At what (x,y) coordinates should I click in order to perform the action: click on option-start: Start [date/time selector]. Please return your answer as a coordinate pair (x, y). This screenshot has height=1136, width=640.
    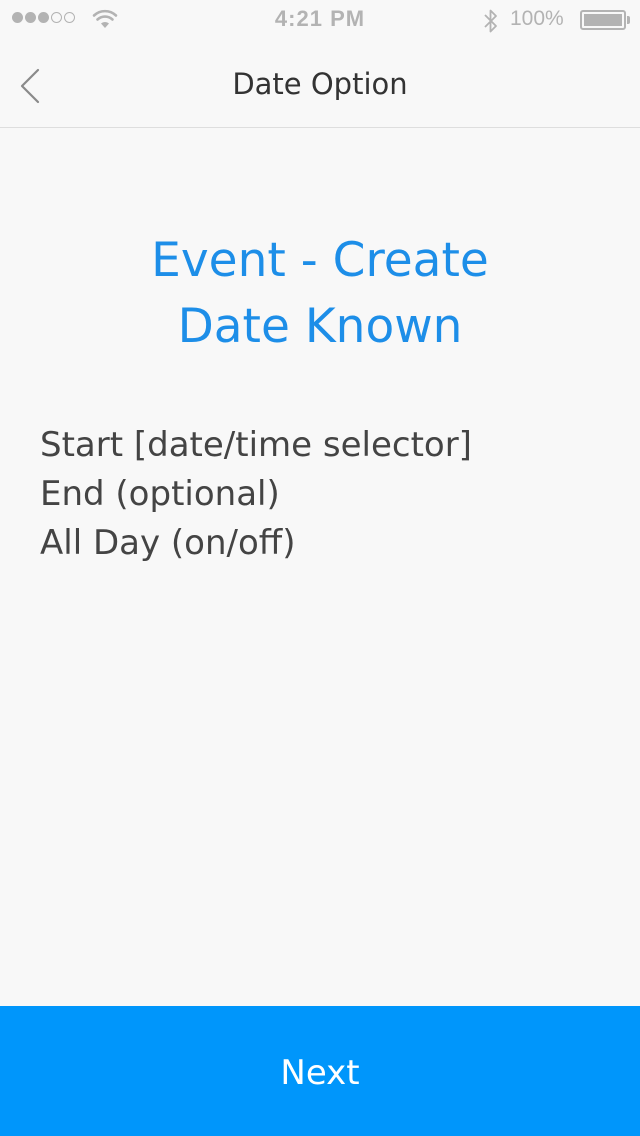
    Looking at the image, I should click on (256, 445).